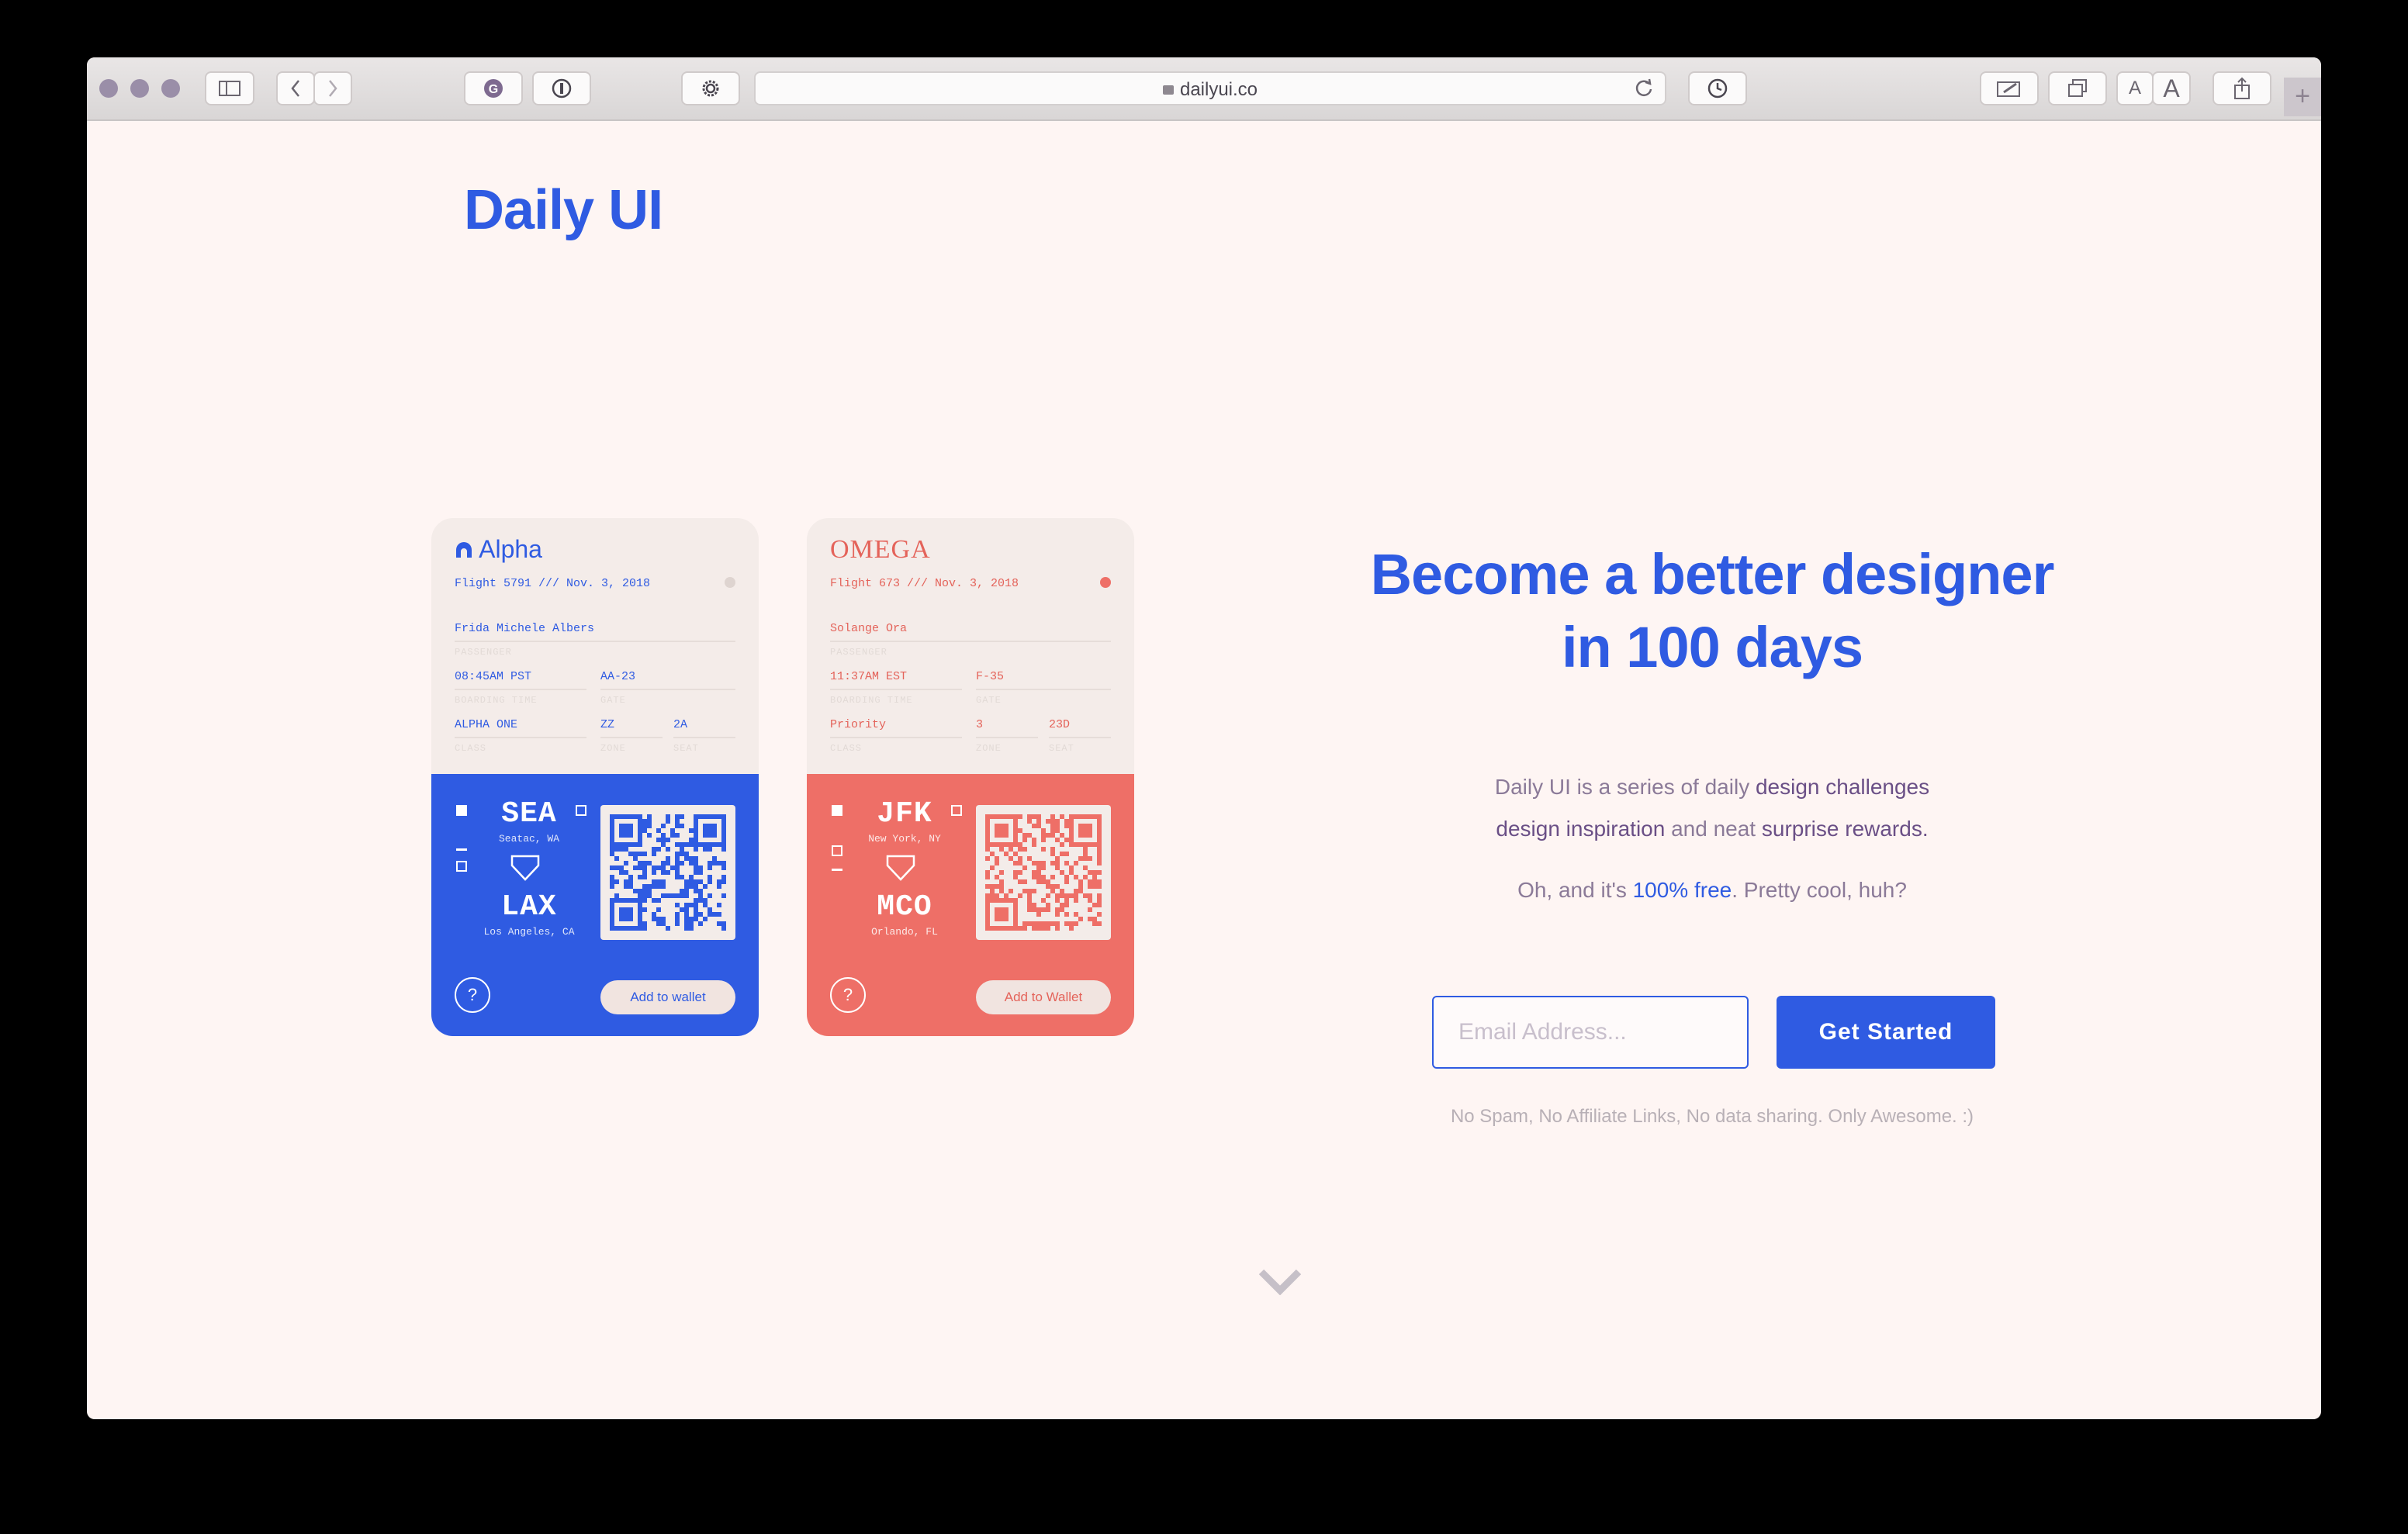 The image size is (2408, 1534). Describe the element at coordinates (730, 582) in the screenshot. I see `status-dot` at that location.